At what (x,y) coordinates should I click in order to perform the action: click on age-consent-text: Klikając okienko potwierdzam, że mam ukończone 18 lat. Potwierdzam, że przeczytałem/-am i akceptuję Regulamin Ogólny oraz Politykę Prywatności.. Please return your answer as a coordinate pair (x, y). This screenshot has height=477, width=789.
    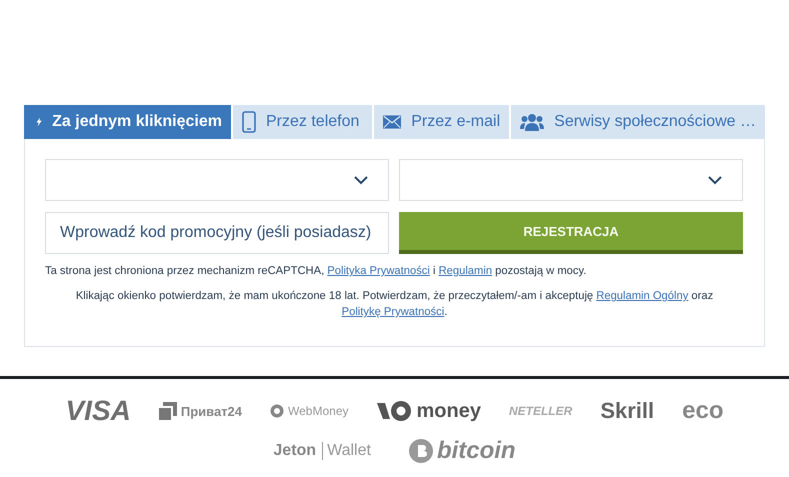
    Looking at the image, I should click on (394, 304).